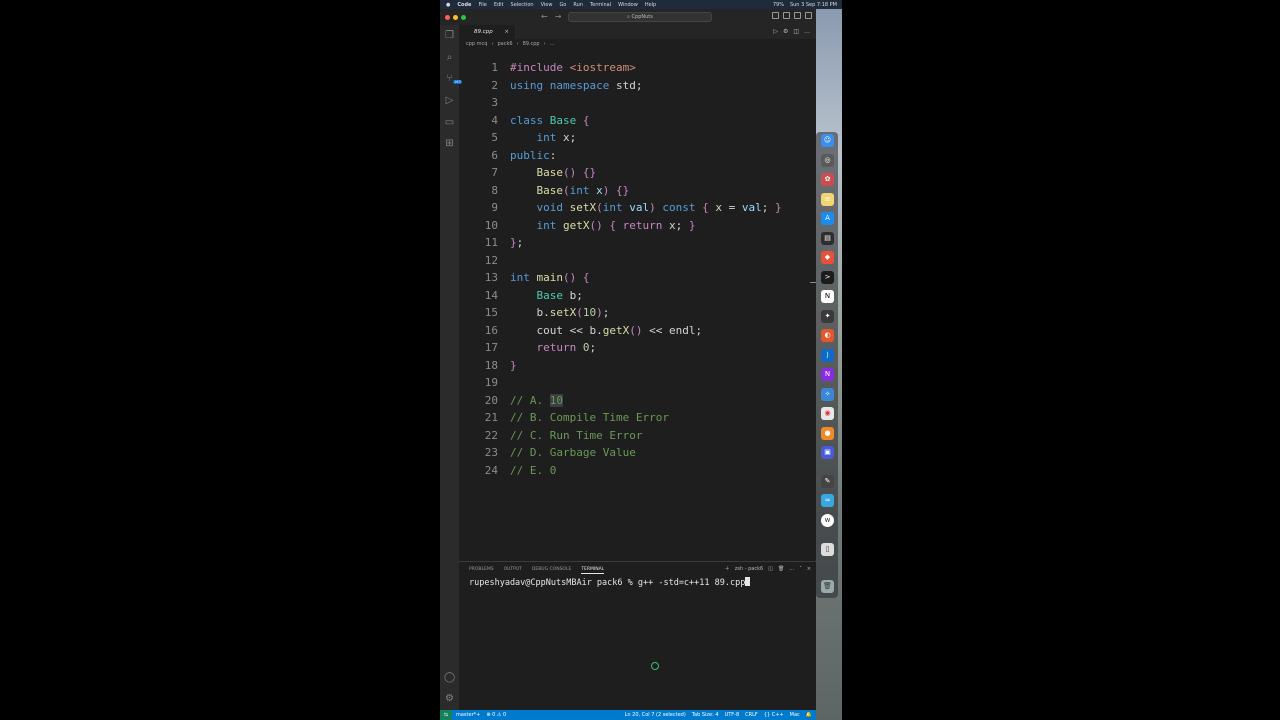 The height and width of the screenshot is (720, 1280). Describe the element at coordinates (637, 156) in the screenshot. I see `code-line: 6 public:` at that location.